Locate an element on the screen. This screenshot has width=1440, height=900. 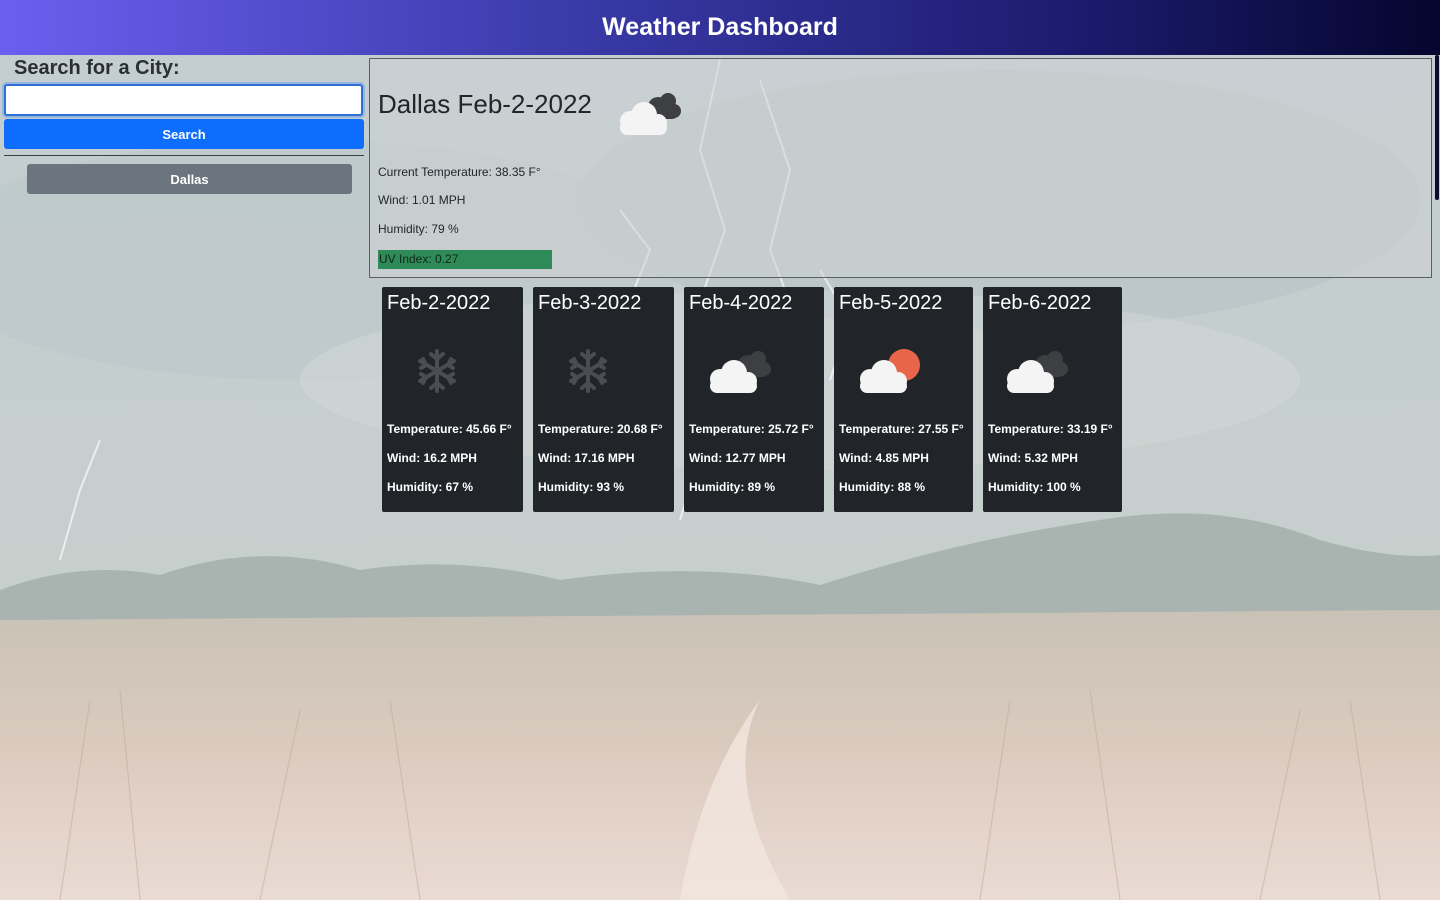
app-header: Weather Dashboard is located at coordinates (720, 27).